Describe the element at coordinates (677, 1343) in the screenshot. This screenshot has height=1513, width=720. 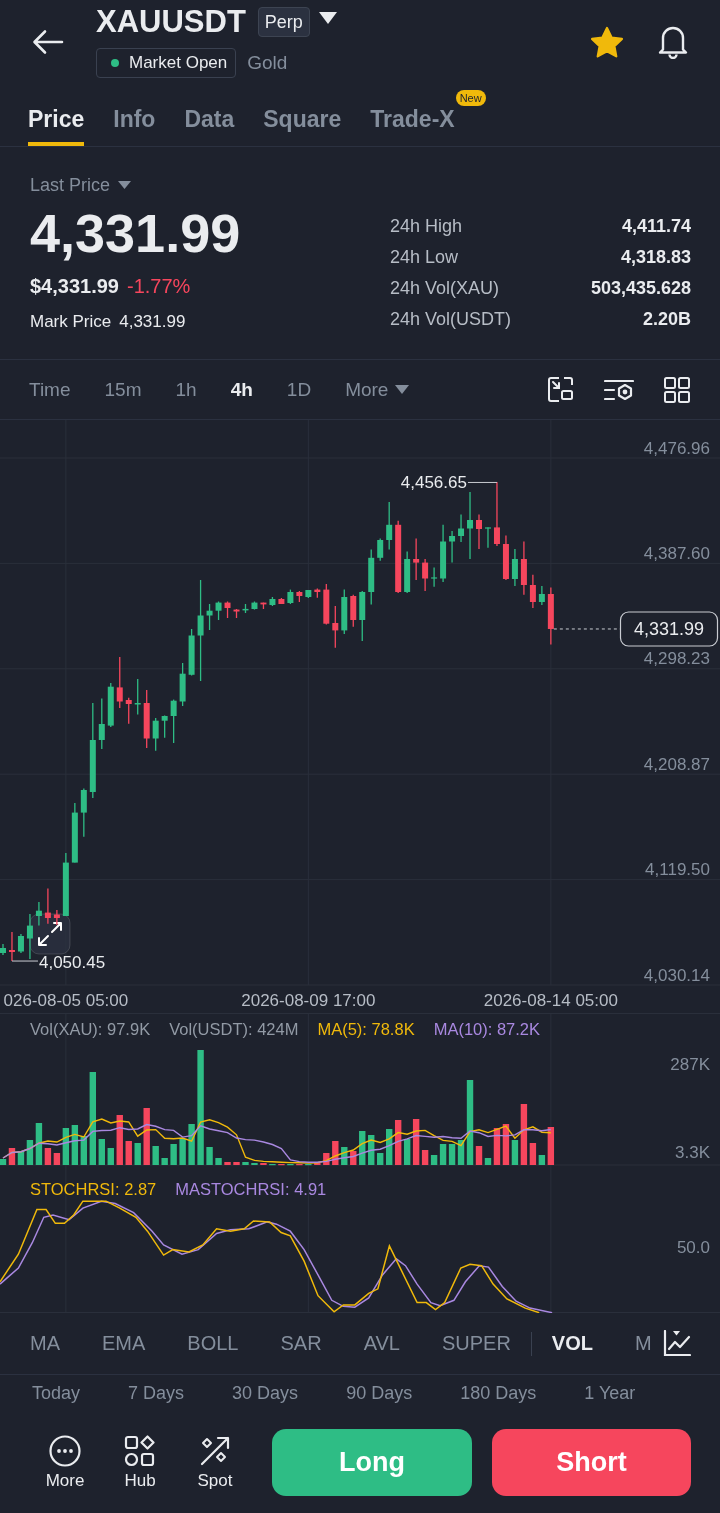
I see `line-chart-icon` at that location.